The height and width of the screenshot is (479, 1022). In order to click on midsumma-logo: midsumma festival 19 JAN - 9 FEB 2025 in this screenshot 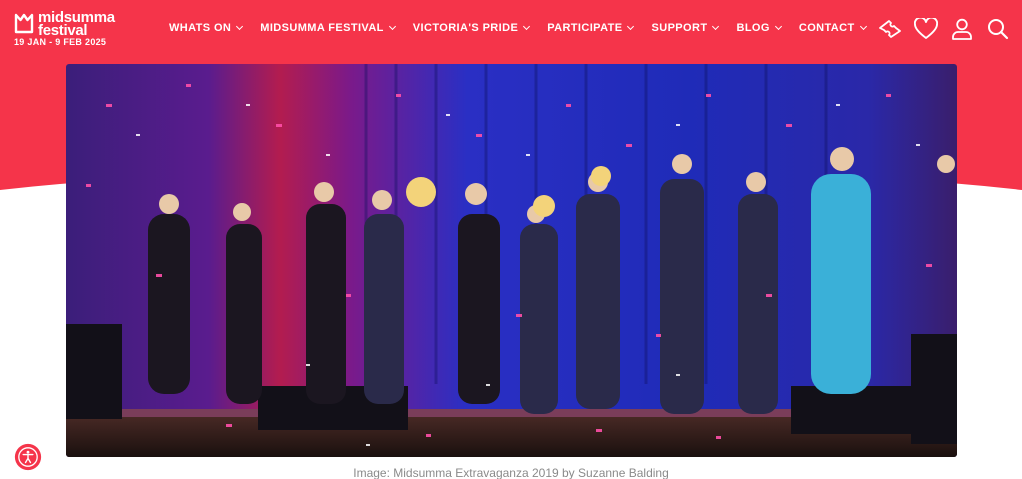, I will do `click(69, 30)`.